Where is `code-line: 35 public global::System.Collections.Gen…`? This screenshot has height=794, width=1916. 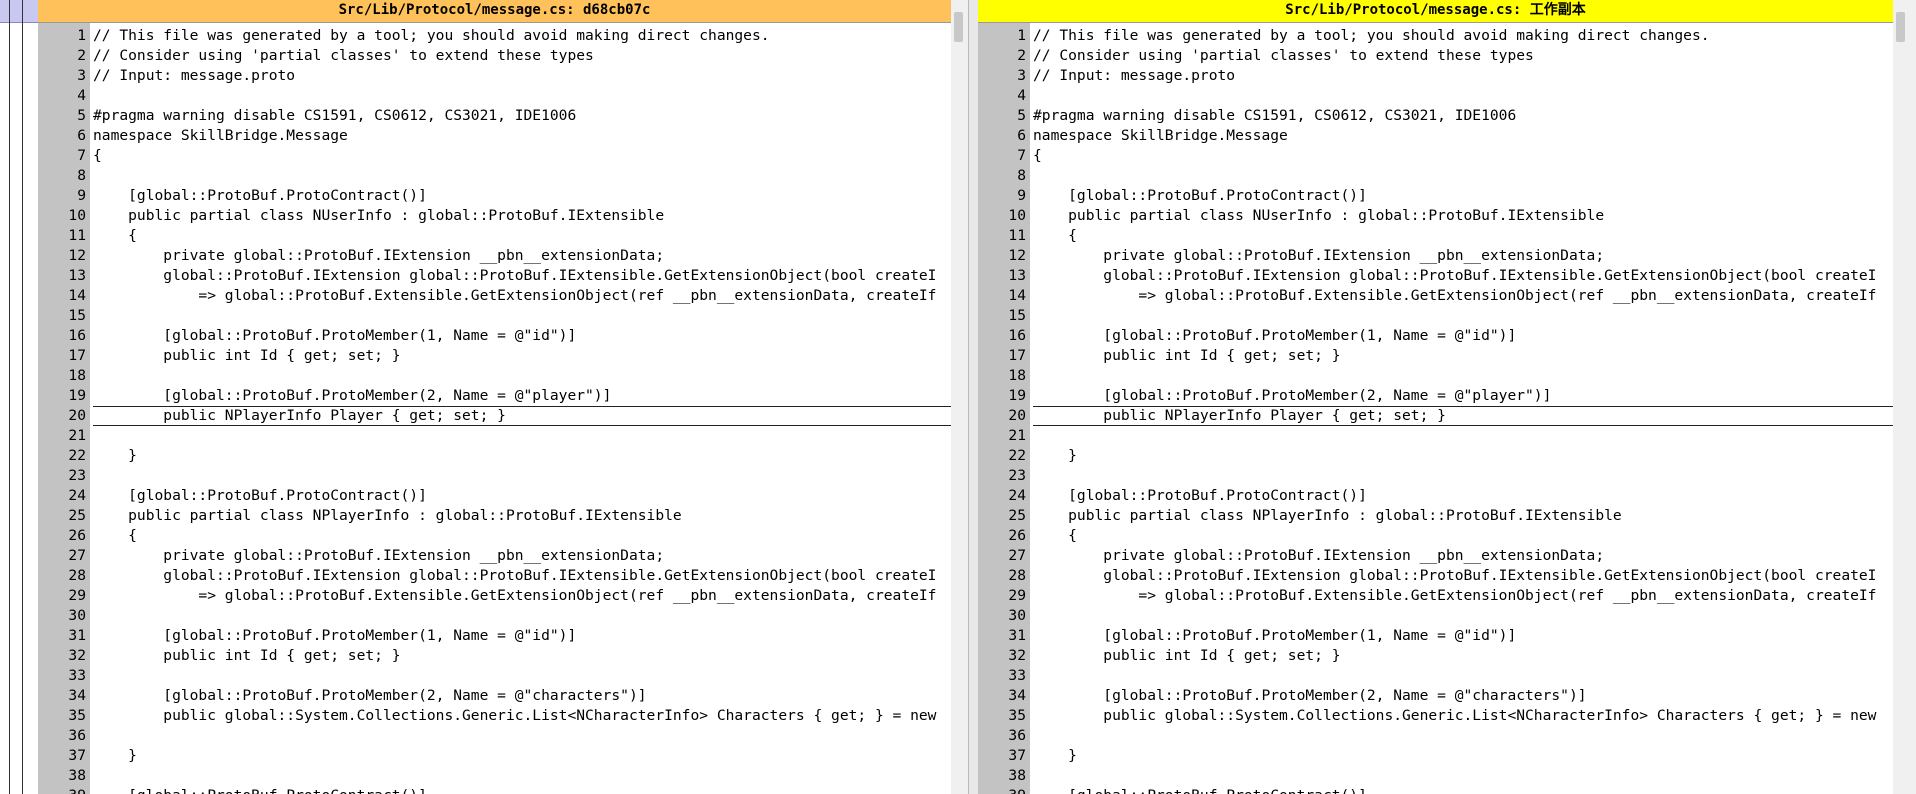 code-line: 35 public global::System.Collections.Gen… is located at coordinates (494, 716).